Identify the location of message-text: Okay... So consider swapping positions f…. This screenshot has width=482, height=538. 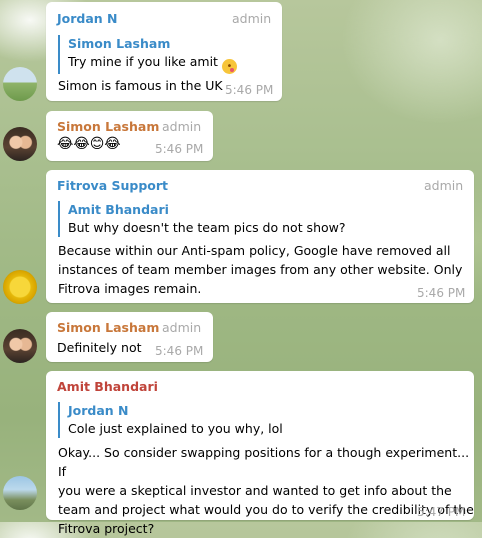
(266, 490).